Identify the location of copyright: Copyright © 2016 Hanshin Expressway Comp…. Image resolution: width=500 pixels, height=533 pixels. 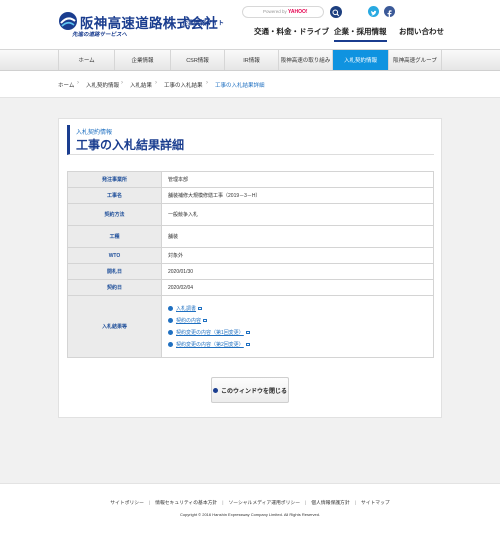
(250, 514).